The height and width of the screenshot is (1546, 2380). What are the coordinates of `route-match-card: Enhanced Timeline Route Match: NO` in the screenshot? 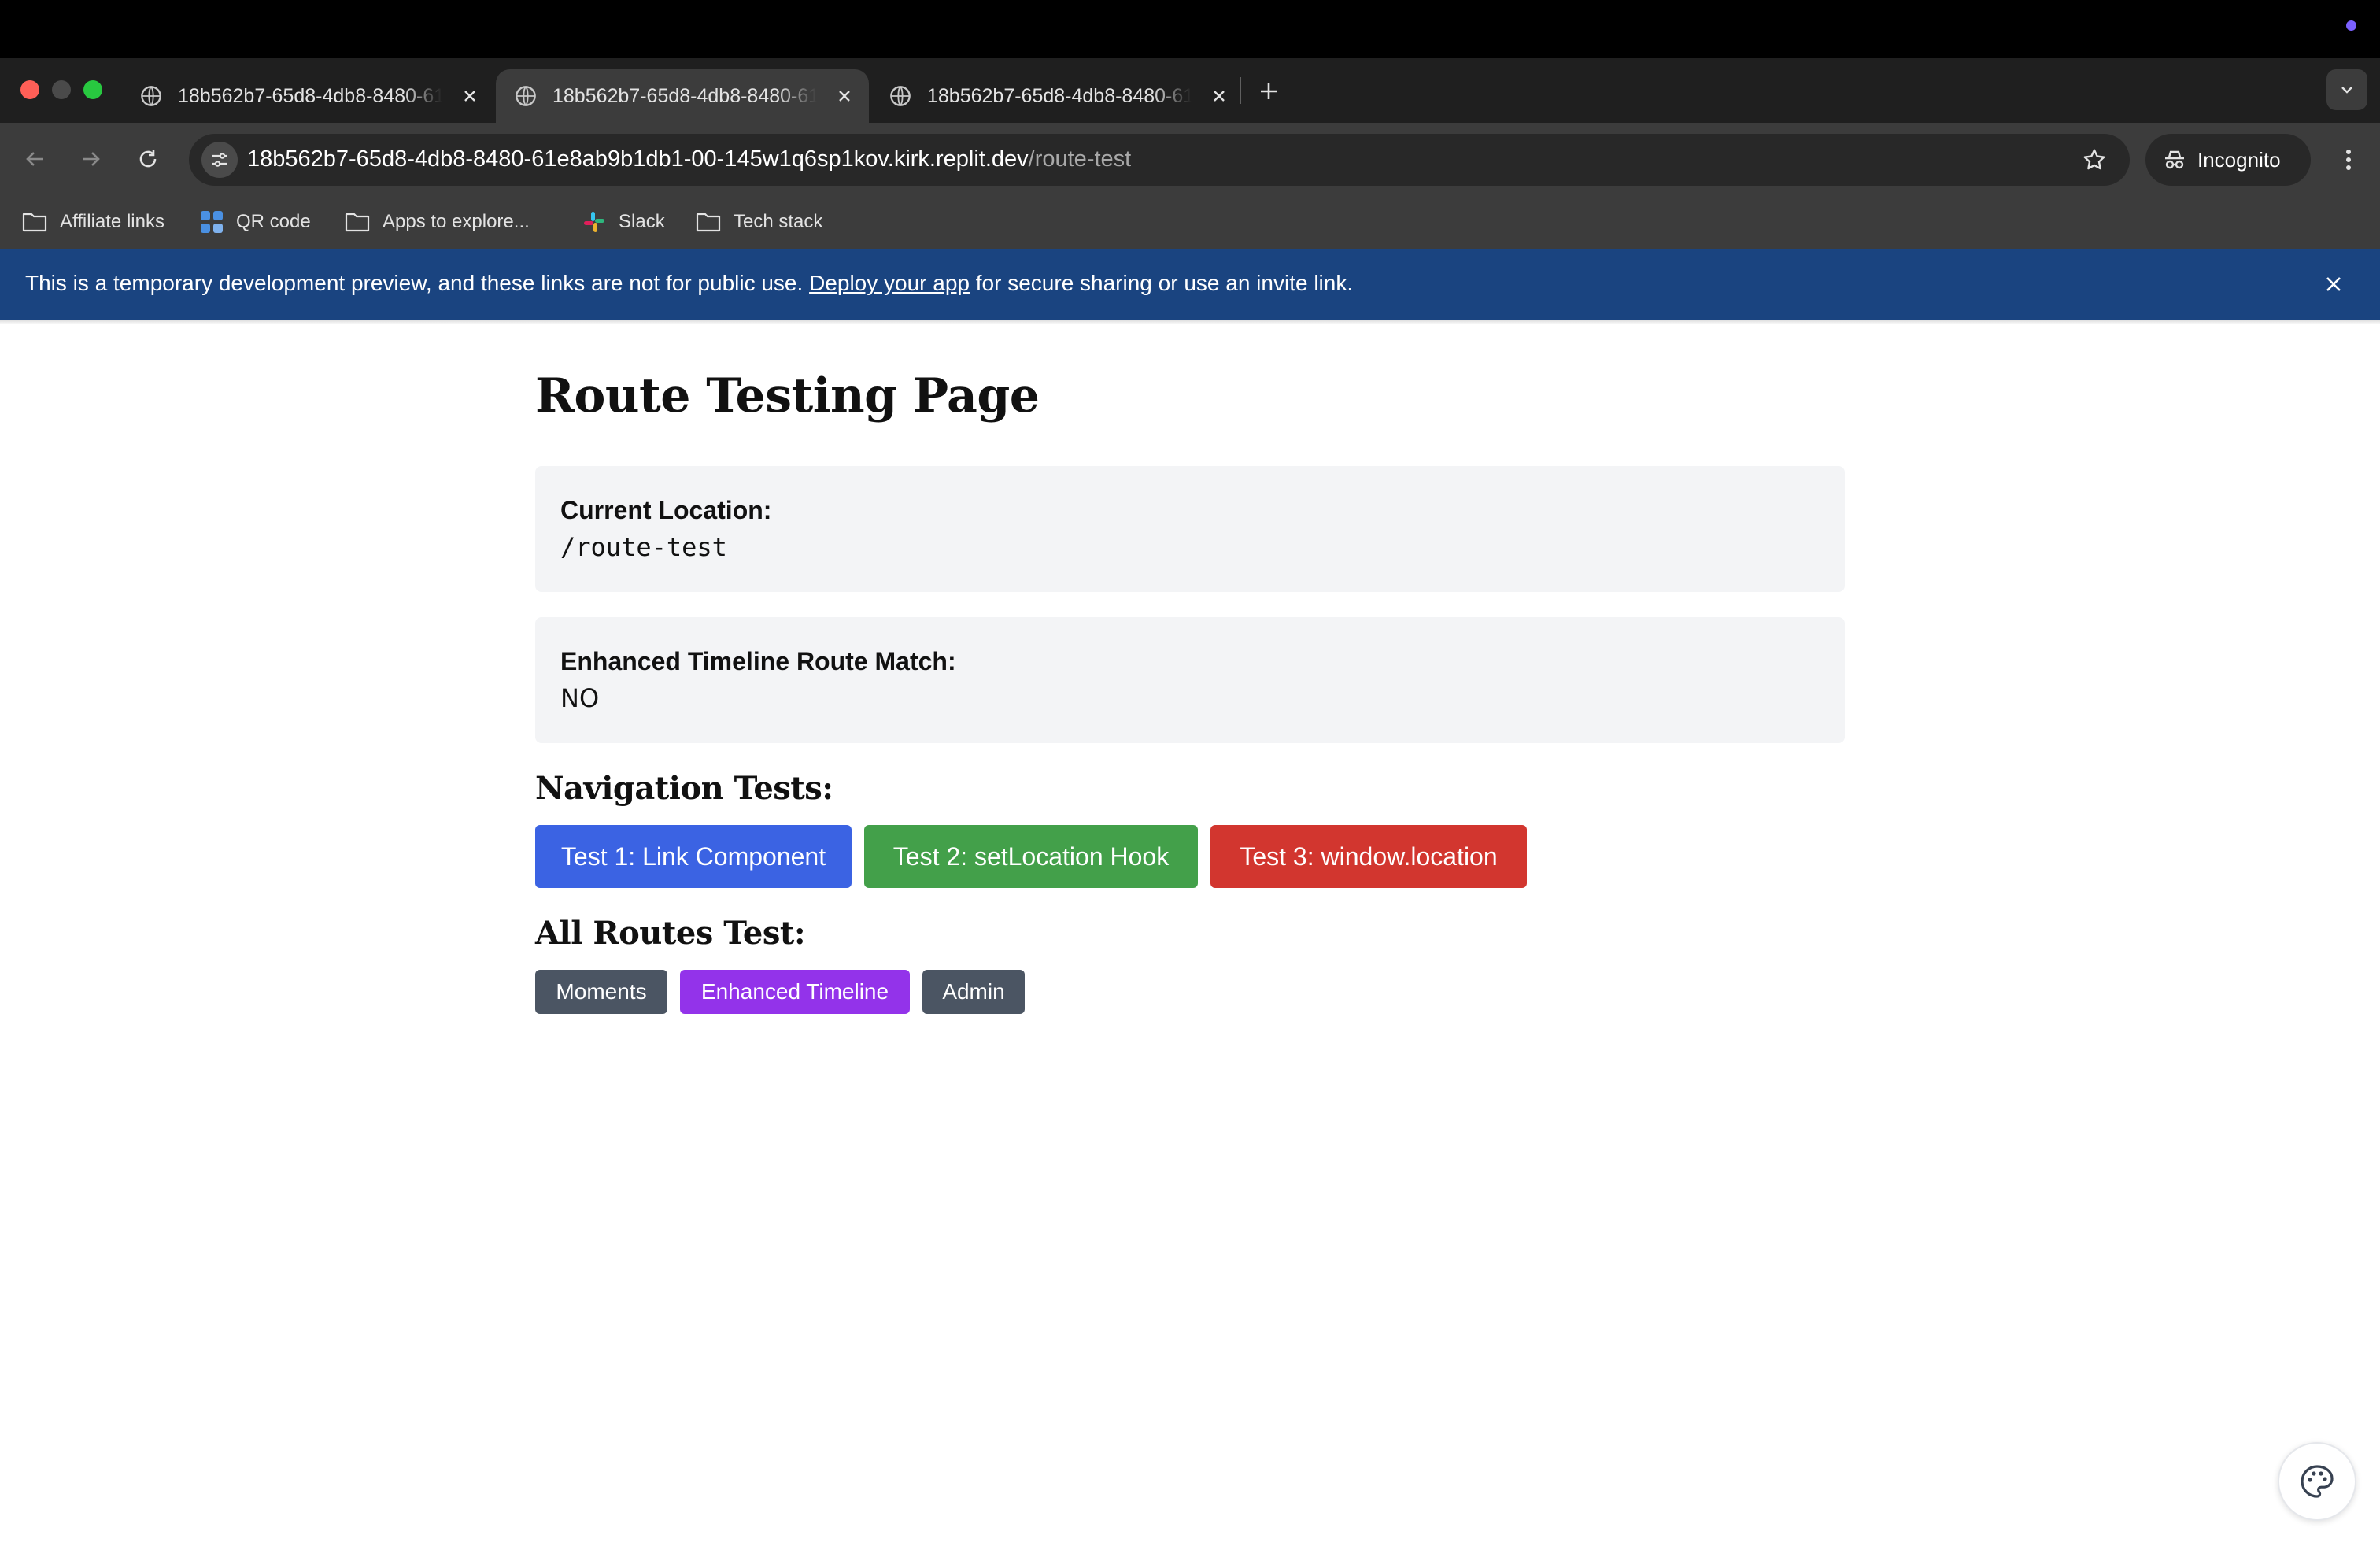 It's located at (1190, 680).